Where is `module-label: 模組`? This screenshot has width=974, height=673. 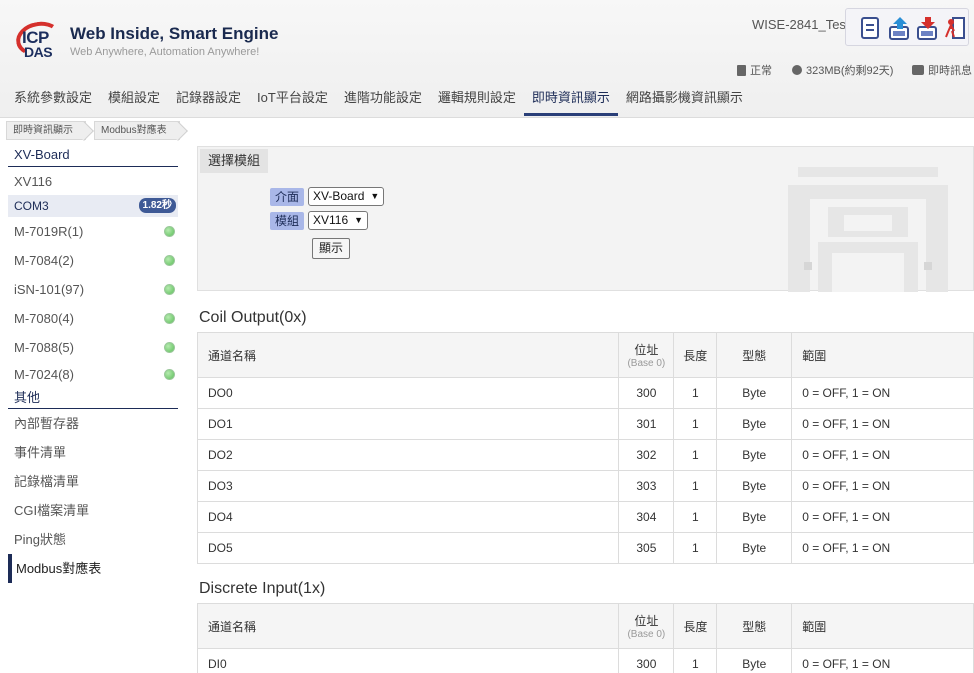 module-label: 模組 is located at coordinates (287, 220).